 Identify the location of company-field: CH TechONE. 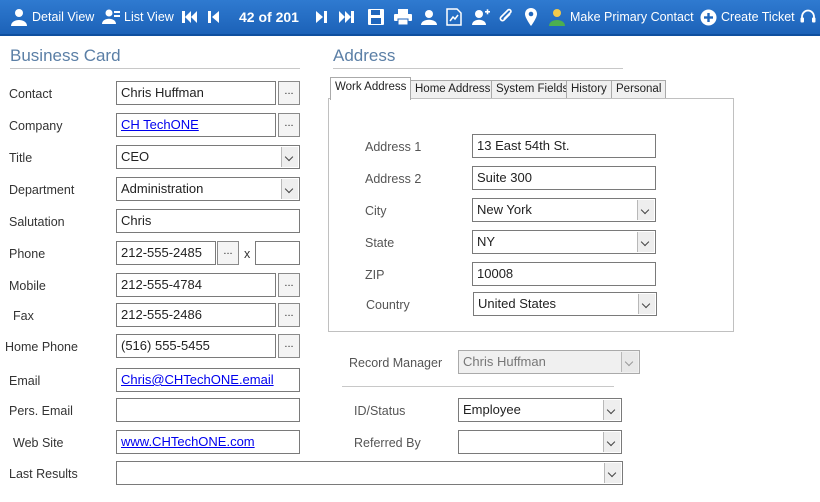
(196, 125).